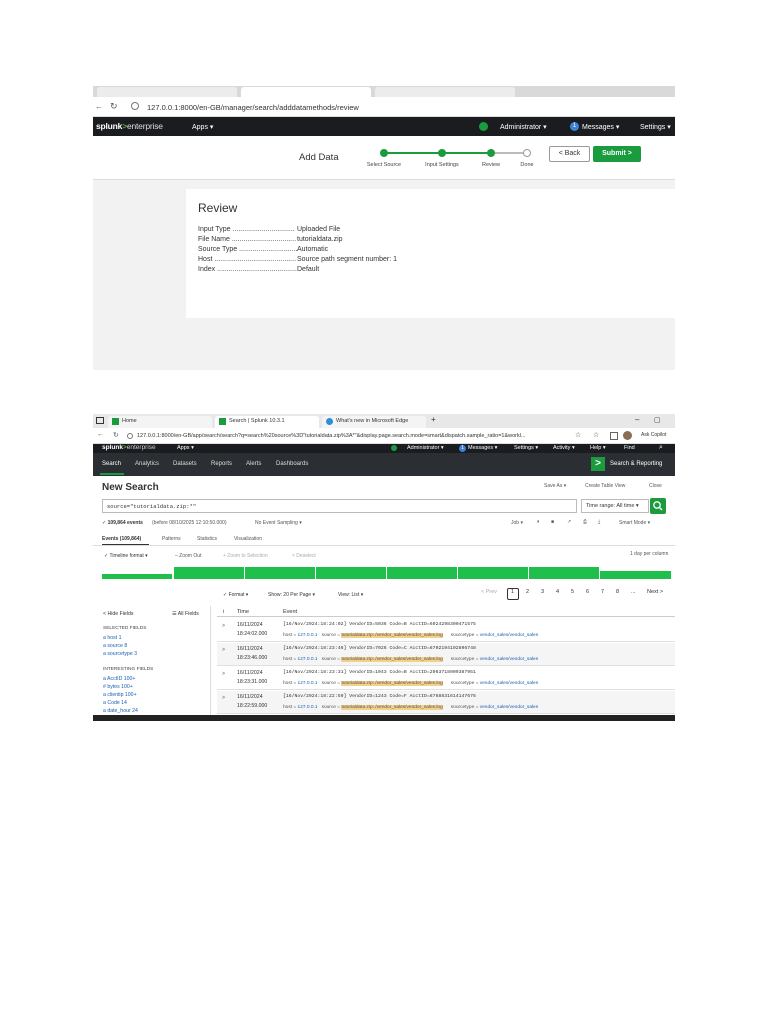 The width and height of the screenshot is (768, 1024). What do you see at coordinates (564, 448) in the screenshot?
I see `activity-menu: Activity ▾` at bounding box center [564, 448].